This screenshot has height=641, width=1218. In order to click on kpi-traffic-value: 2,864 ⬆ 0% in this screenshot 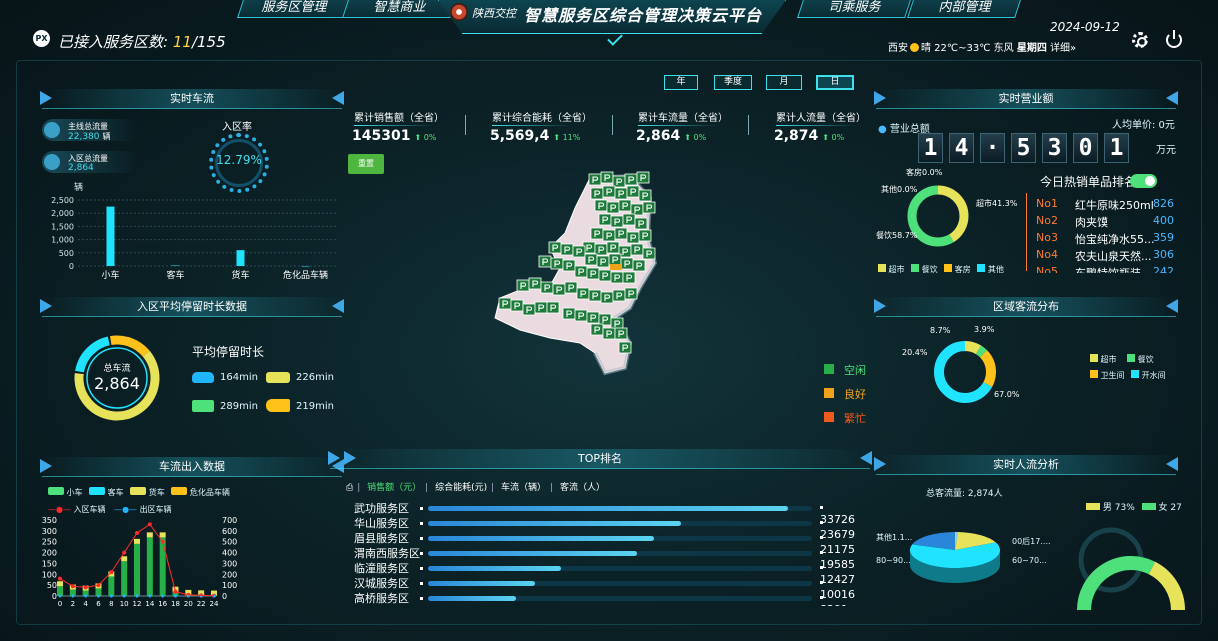, I will do `click(671, 136)`.